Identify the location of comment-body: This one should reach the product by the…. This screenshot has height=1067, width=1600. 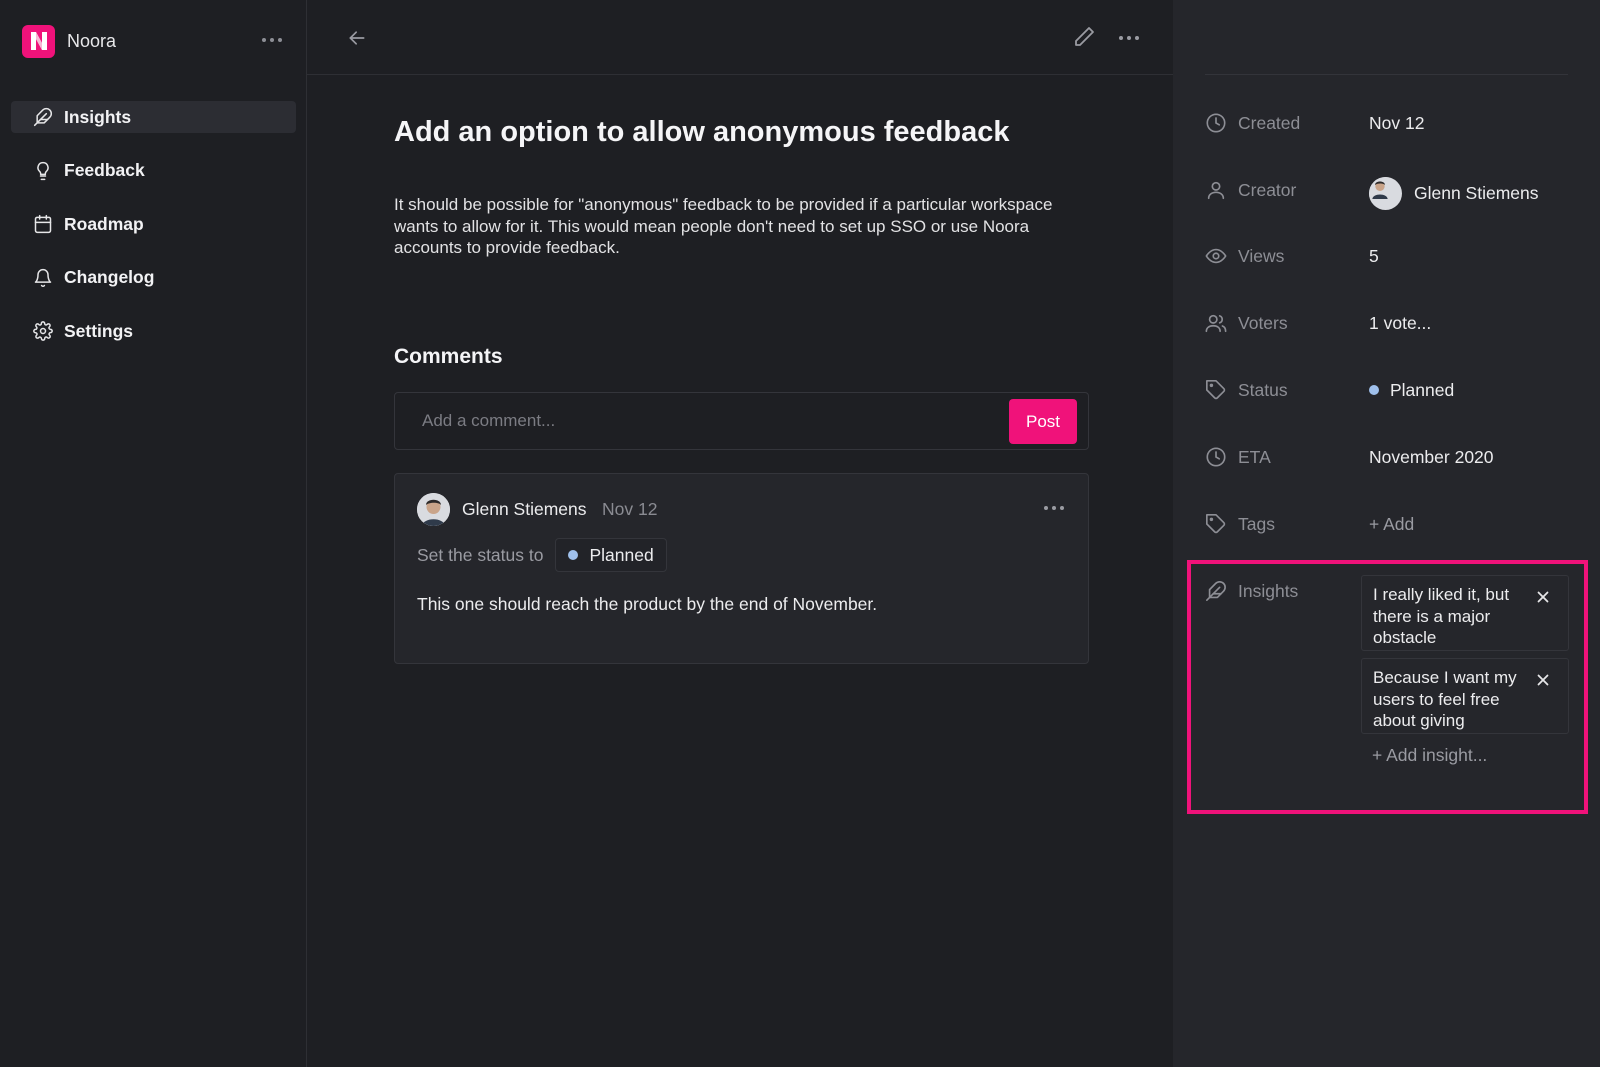
(647, 604).